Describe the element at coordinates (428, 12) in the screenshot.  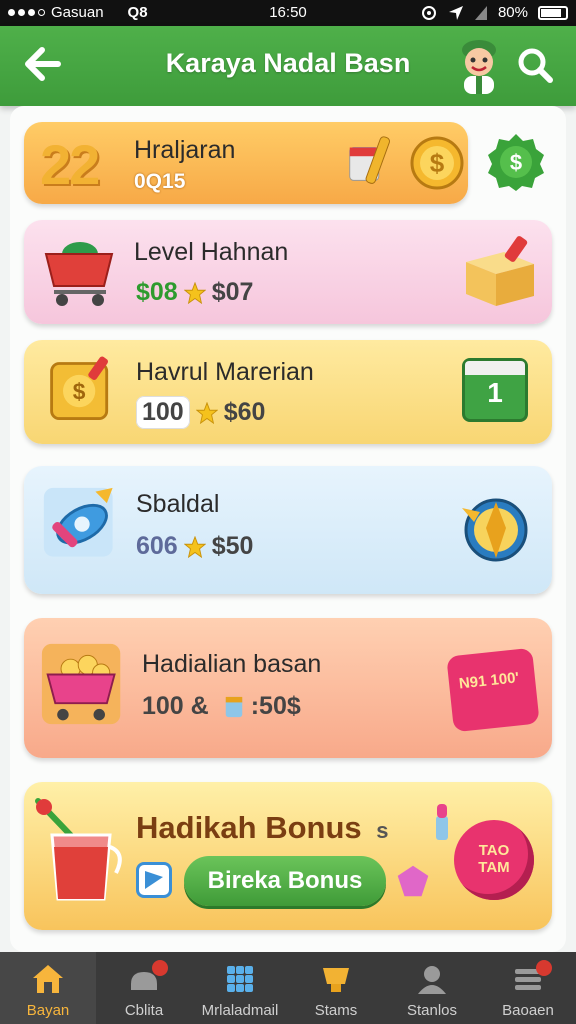
I see `location-icon` at that location.